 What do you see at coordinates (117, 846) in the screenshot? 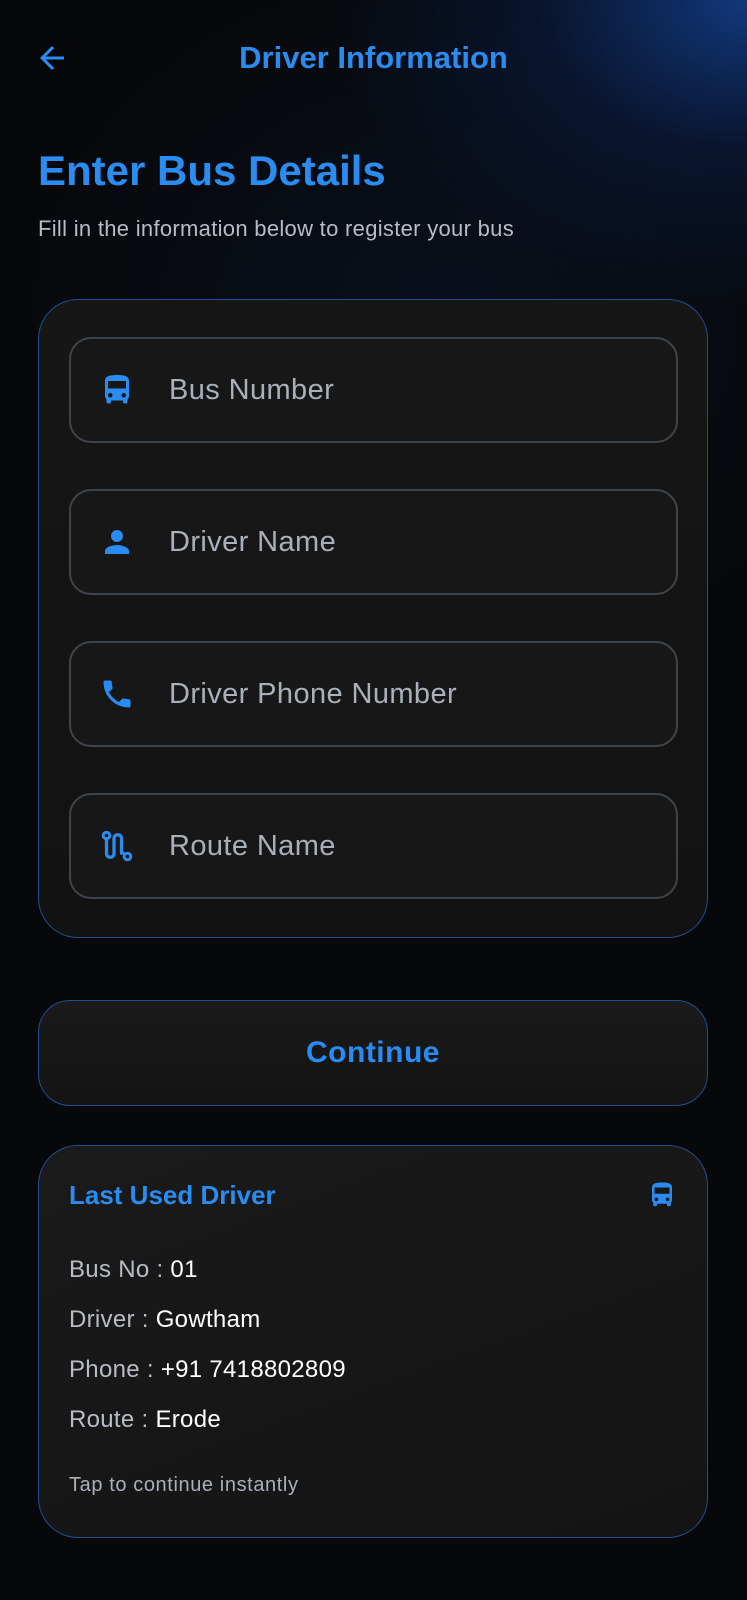
I see `route-icon` at bounding box center [117, 846].